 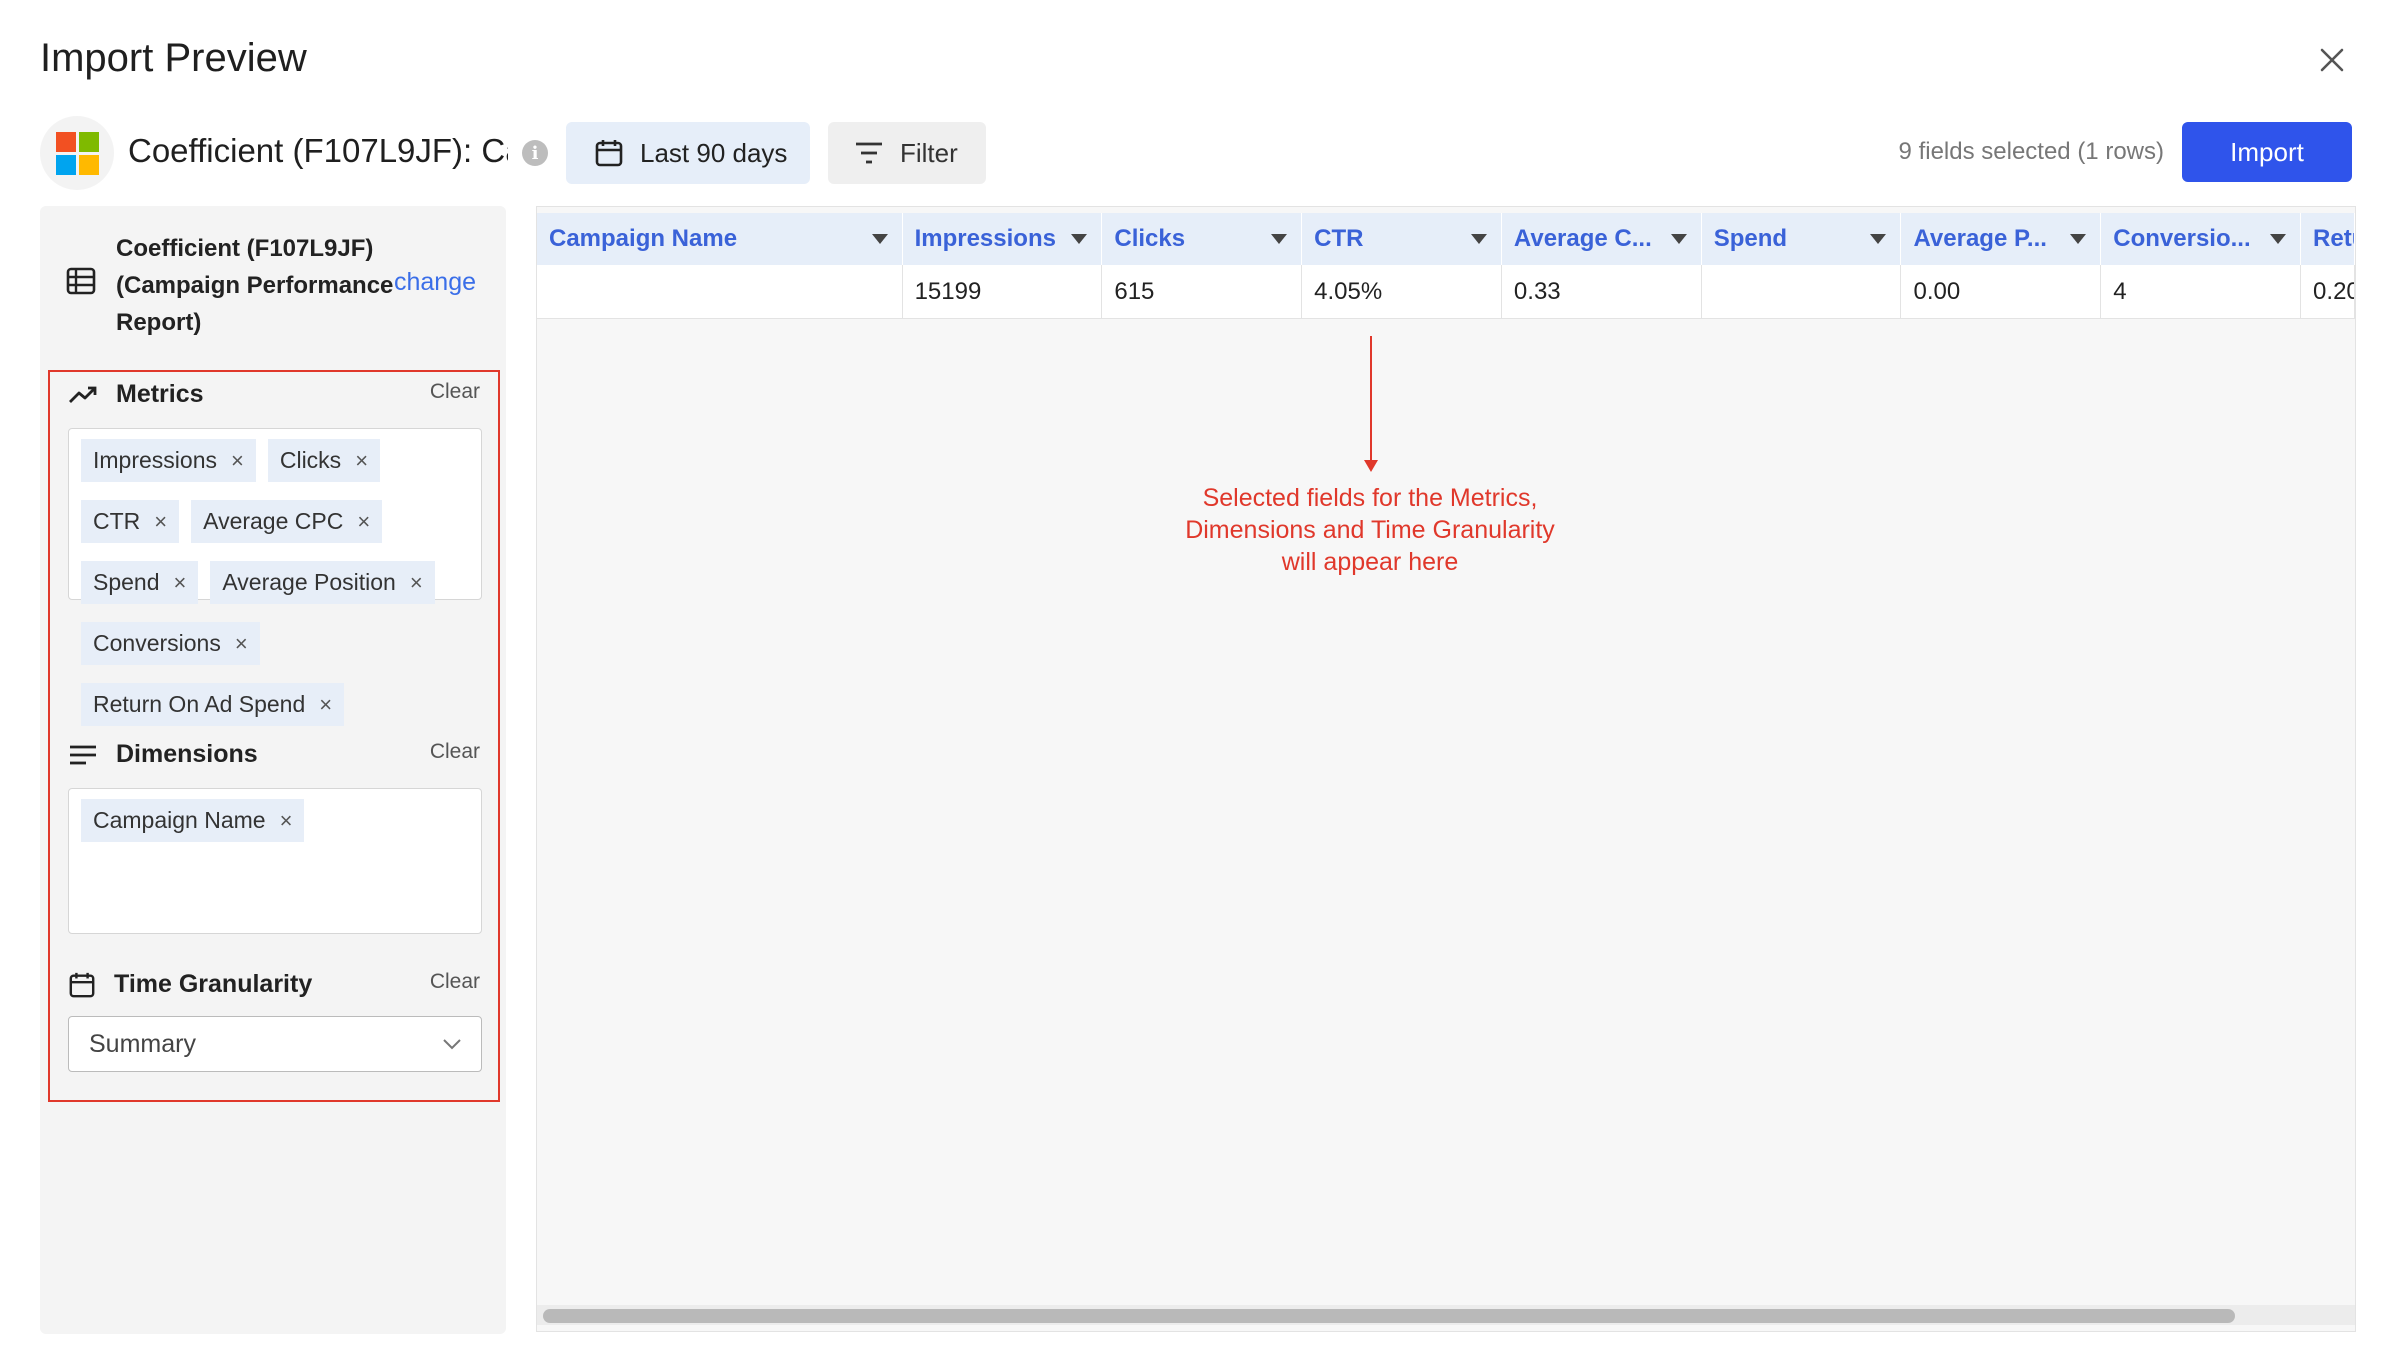 I want to click on close-button, so click(x=2332, y=60).